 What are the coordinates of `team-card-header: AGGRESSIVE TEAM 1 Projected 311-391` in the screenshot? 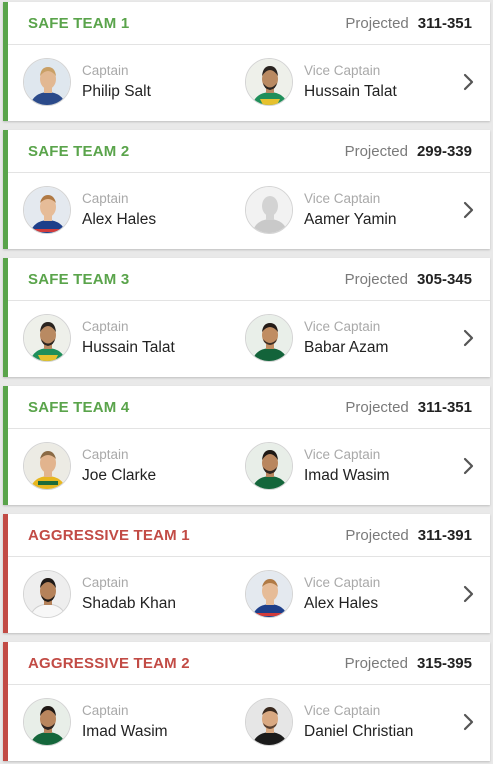 It's located at (249, 535).